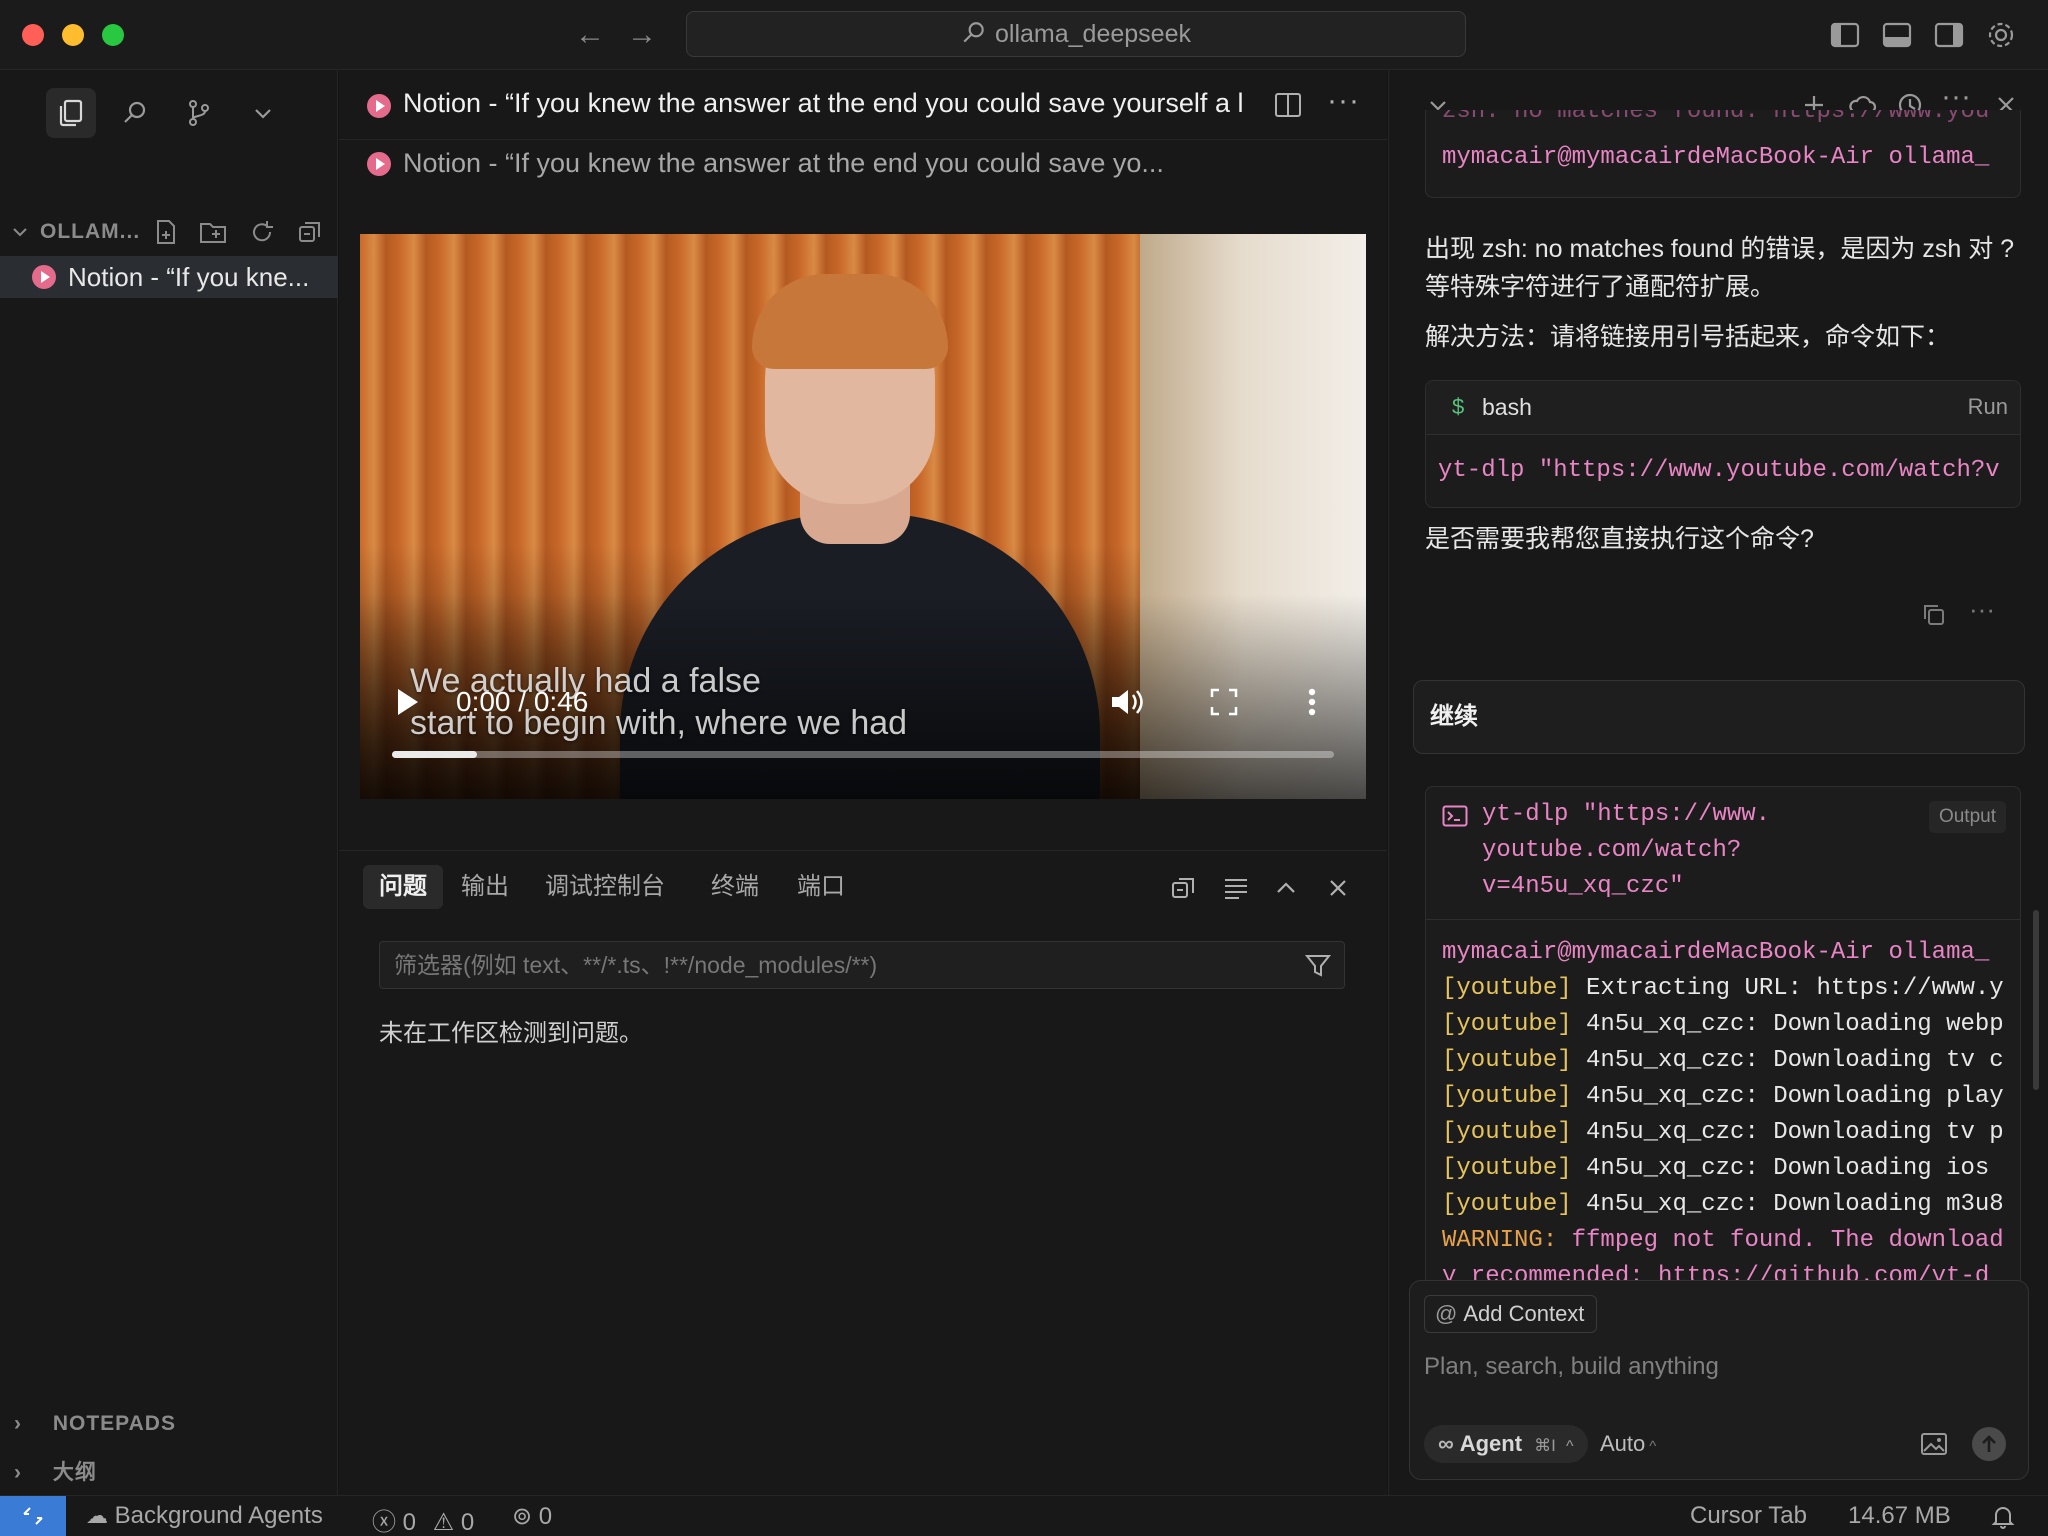 The image size is (2048, 1536). I want to click on toggle-primary-sidebar-icon, so click(1845, 35).